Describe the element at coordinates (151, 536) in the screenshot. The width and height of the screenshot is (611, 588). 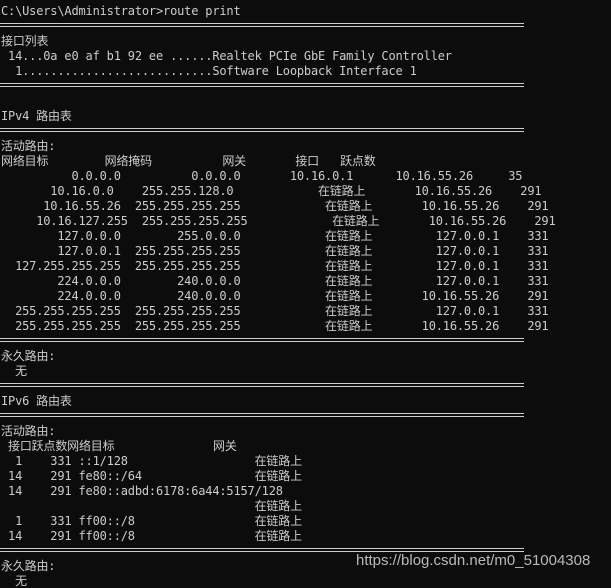
I see `ipv6-table-row: 14 291 ff00::/8 在链路上` at that location.